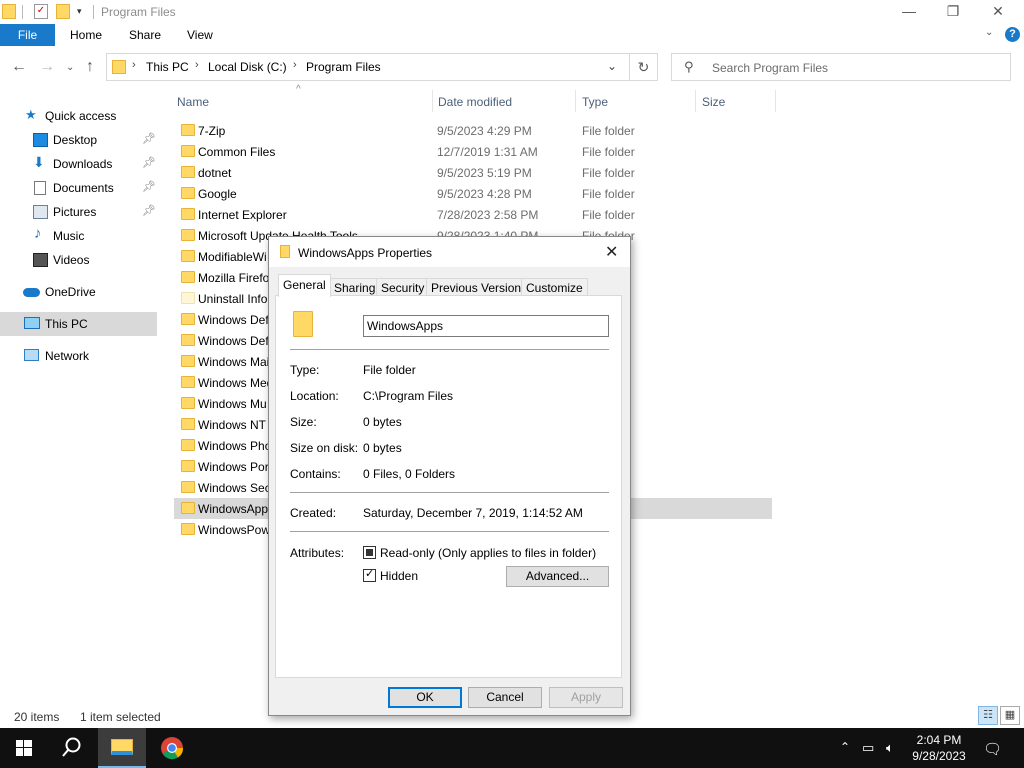  Describe the element at coordinates (233, 320) in the screenshot. I see `file-name: Windows Def` at that location.